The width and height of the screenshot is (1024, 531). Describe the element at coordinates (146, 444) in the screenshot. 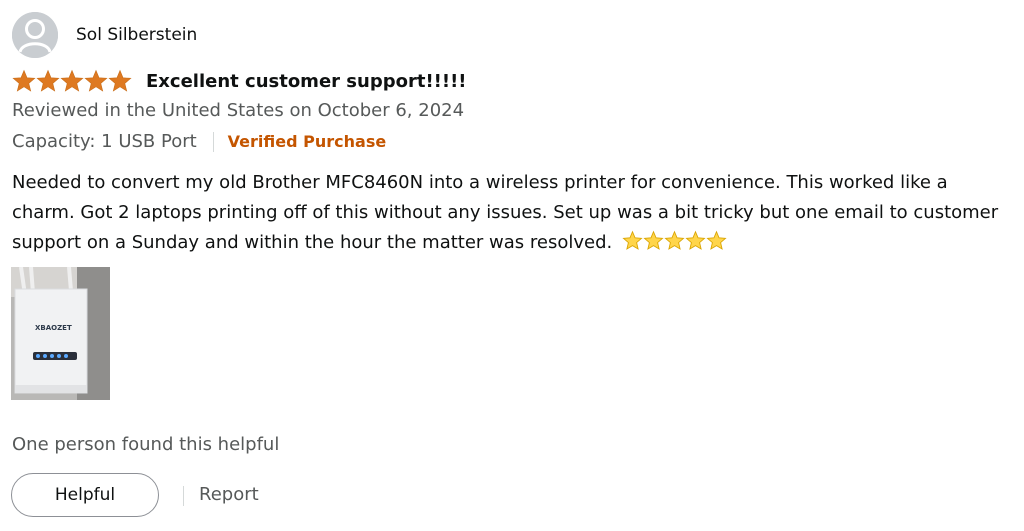

I see `helpful-count: One person found this helpful` at that location.